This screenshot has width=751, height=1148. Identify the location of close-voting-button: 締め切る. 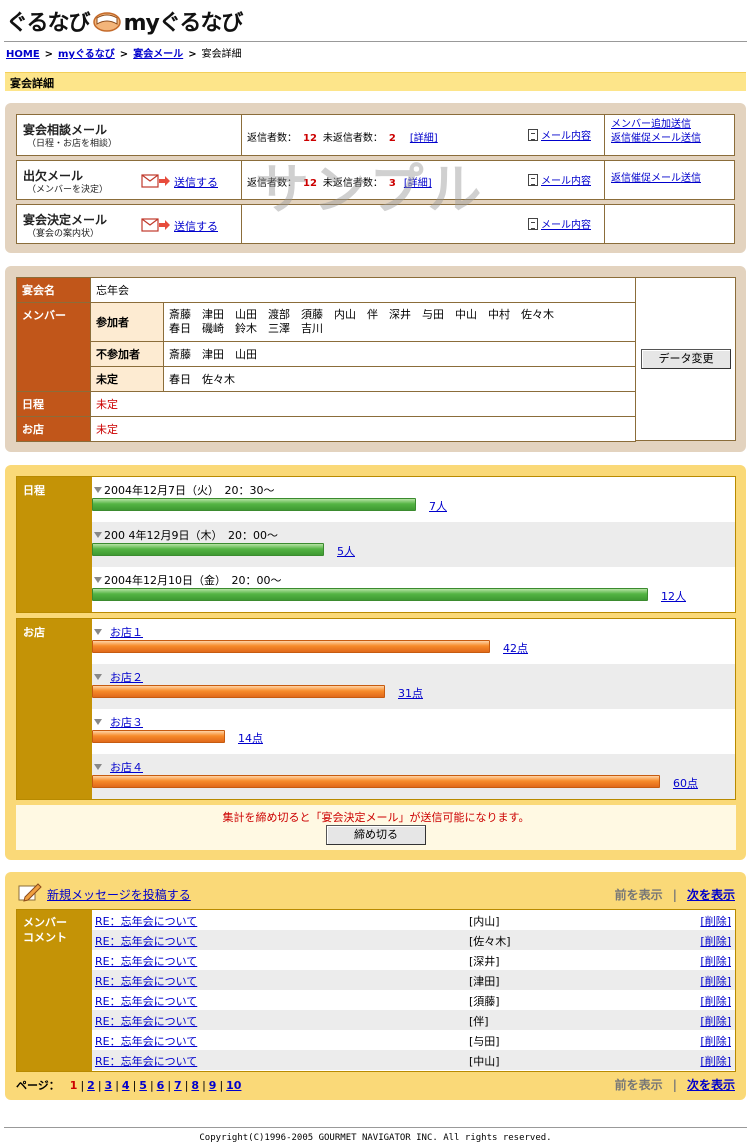
(376, 835).